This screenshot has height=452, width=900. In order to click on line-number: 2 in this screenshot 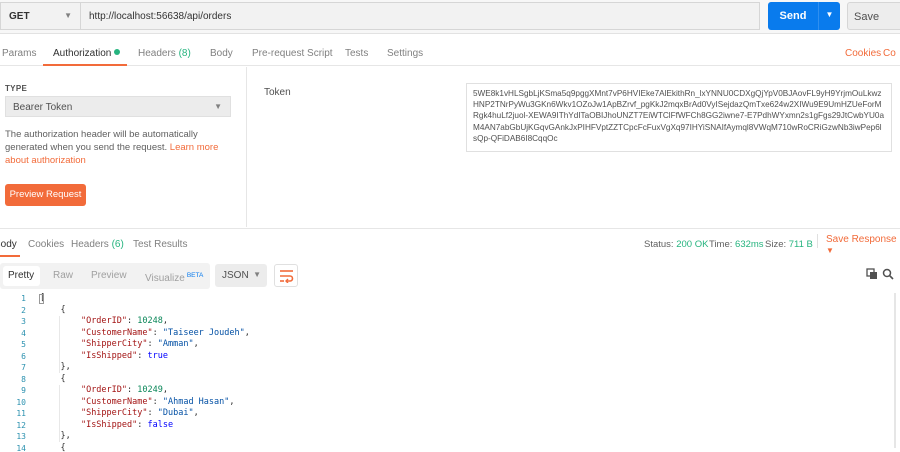, I will do `click(23, 310)`.